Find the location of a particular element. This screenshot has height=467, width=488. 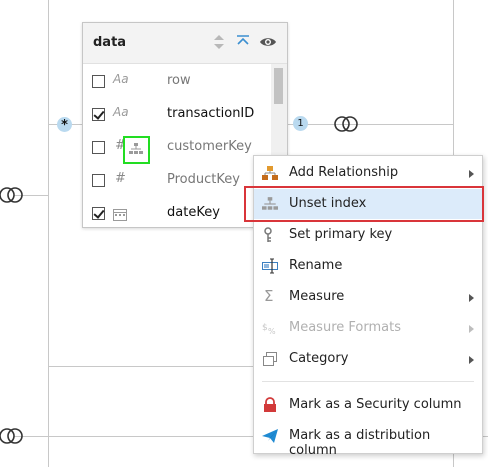

menu-item-measure: Σ Measure is located at coordinates (368, 297).